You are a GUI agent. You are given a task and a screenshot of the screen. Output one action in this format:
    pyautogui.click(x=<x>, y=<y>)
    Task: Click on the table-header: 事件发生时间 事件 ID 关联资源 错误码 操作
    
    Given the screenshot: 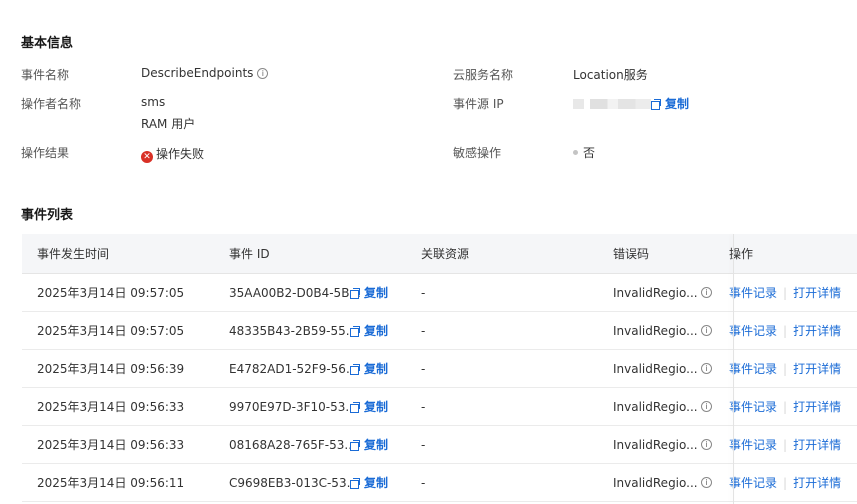 What is the action you would take?
    pyautogui.click(x=439, y=254)
    